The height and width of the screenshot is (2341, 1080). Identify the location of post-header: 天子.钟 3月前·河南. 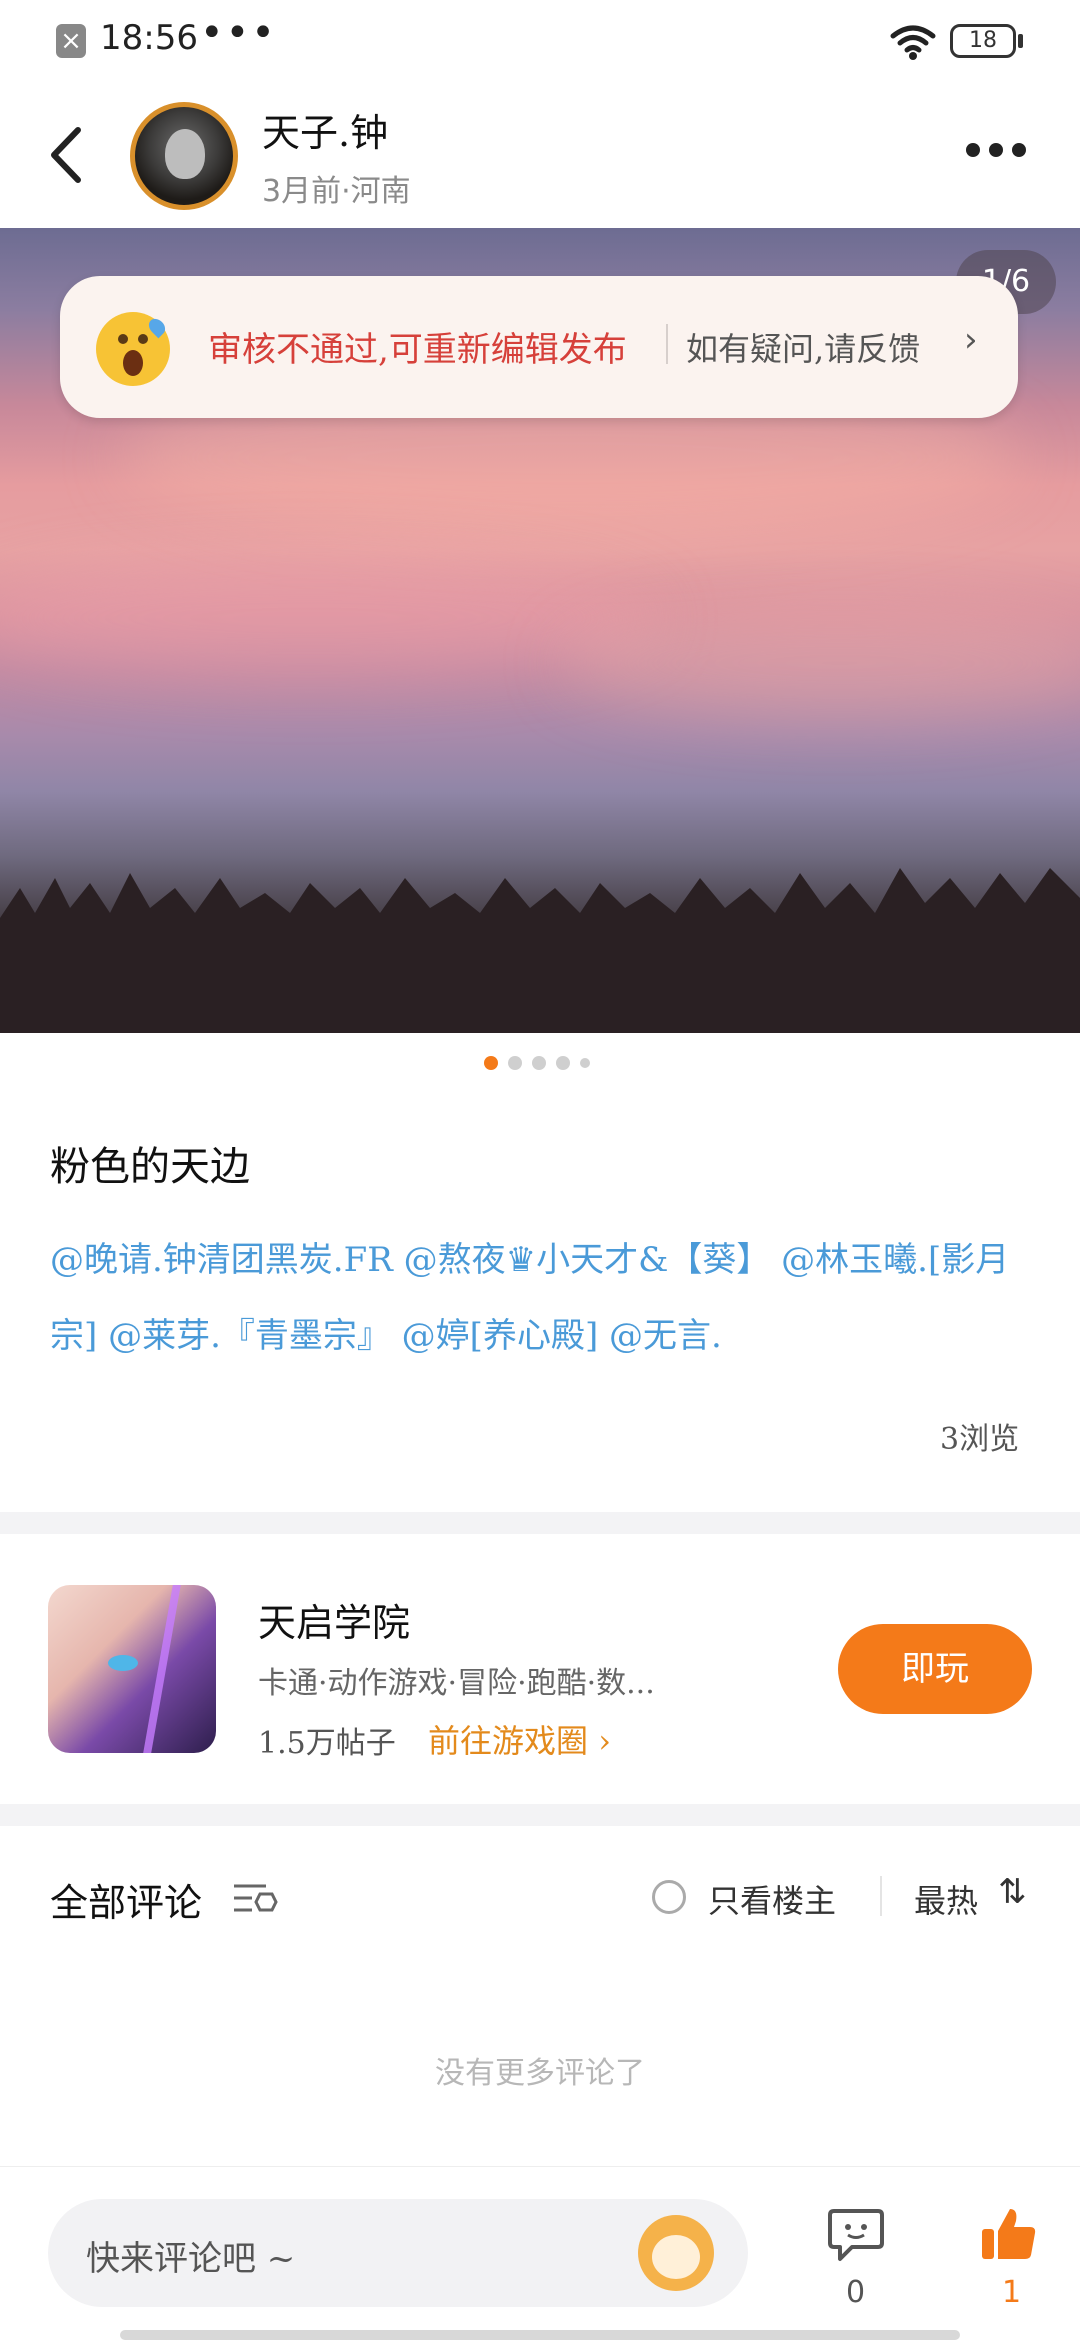
(540, 154).